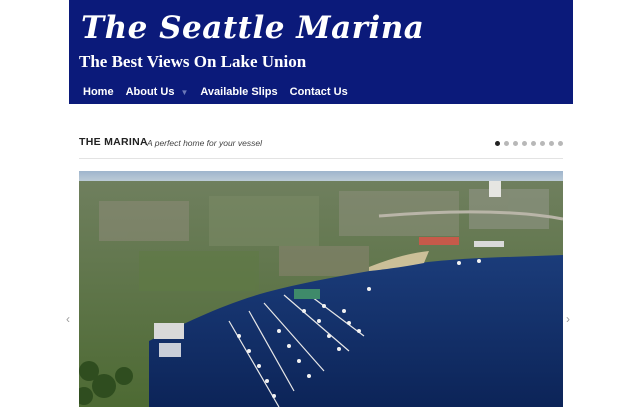 This screenshot has height=407, width=640. Describe the element at coordinates (68, 319) in the screenshot. I see `chevron-left-icon: ‹` at that location.